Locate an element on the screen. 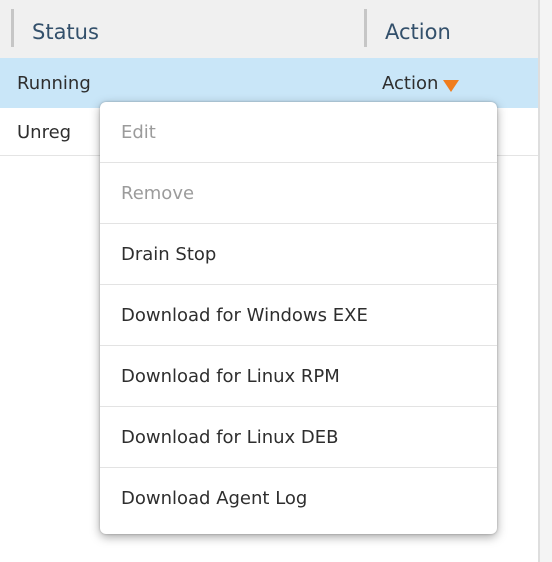  column-header-status: Status is located at coordinates (65, 32).